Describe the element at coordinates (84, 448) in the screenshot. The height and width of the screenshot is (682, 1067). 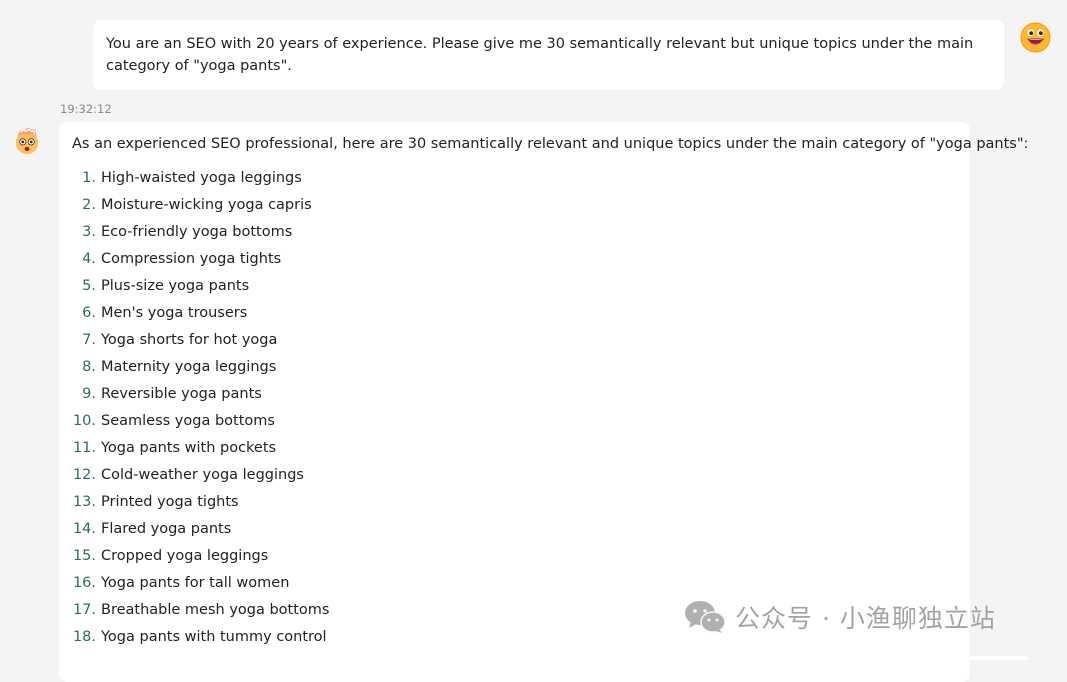
I see `list-item-number: 11.` at that location.